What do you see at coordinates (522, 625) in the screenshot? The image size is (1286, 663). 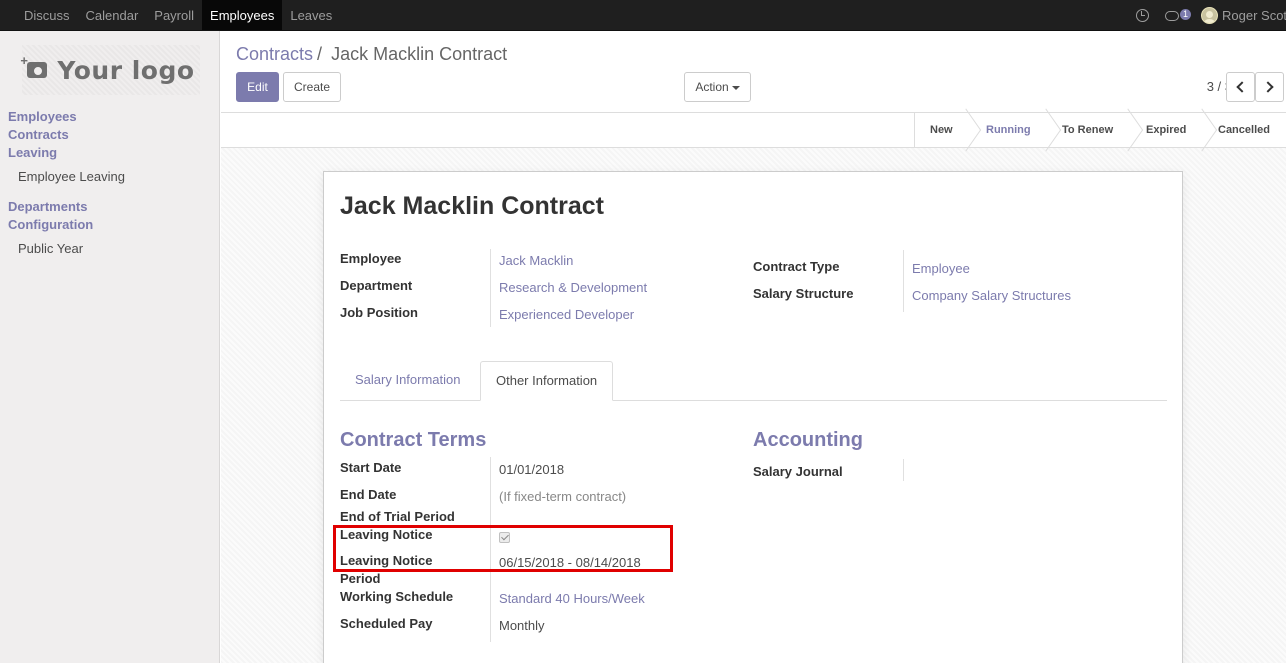 I see `scheduled-pay-field: Monthly` at bounding box center [522, 625].